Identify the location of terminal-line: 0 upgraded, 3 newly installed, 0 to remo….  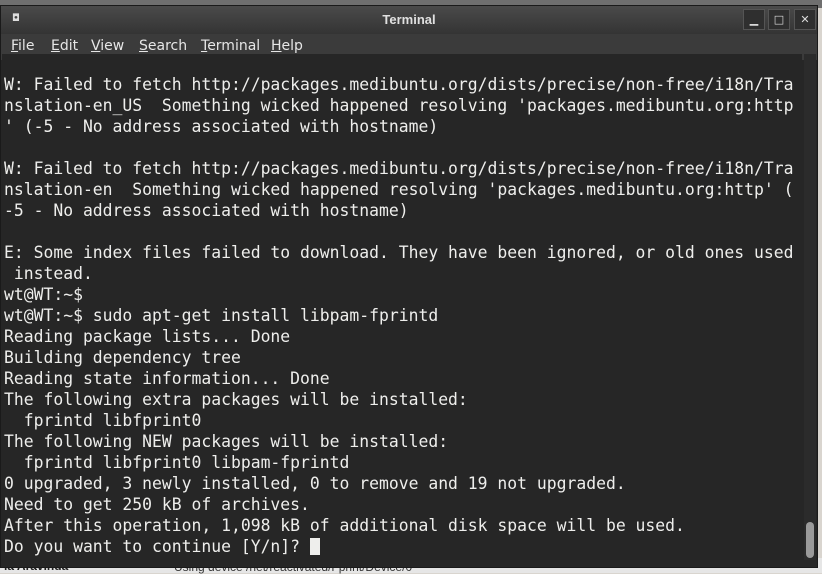
(315, 483).